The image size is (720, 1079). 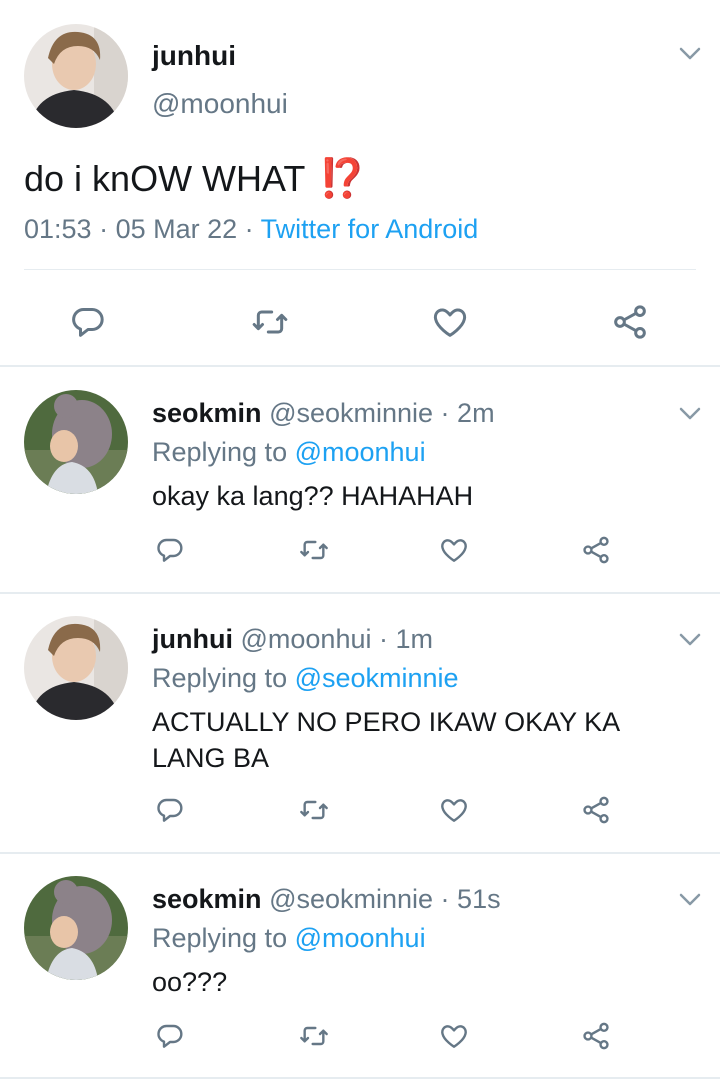 I want to click on replying-to-mention: @seokminnie, so click(x=377, y=678).